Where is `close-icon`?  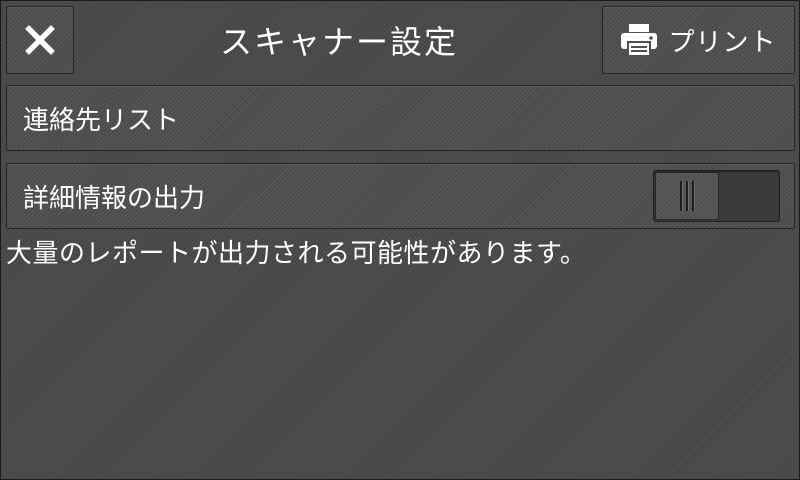
close-icon is located at coordinates (40, 40).